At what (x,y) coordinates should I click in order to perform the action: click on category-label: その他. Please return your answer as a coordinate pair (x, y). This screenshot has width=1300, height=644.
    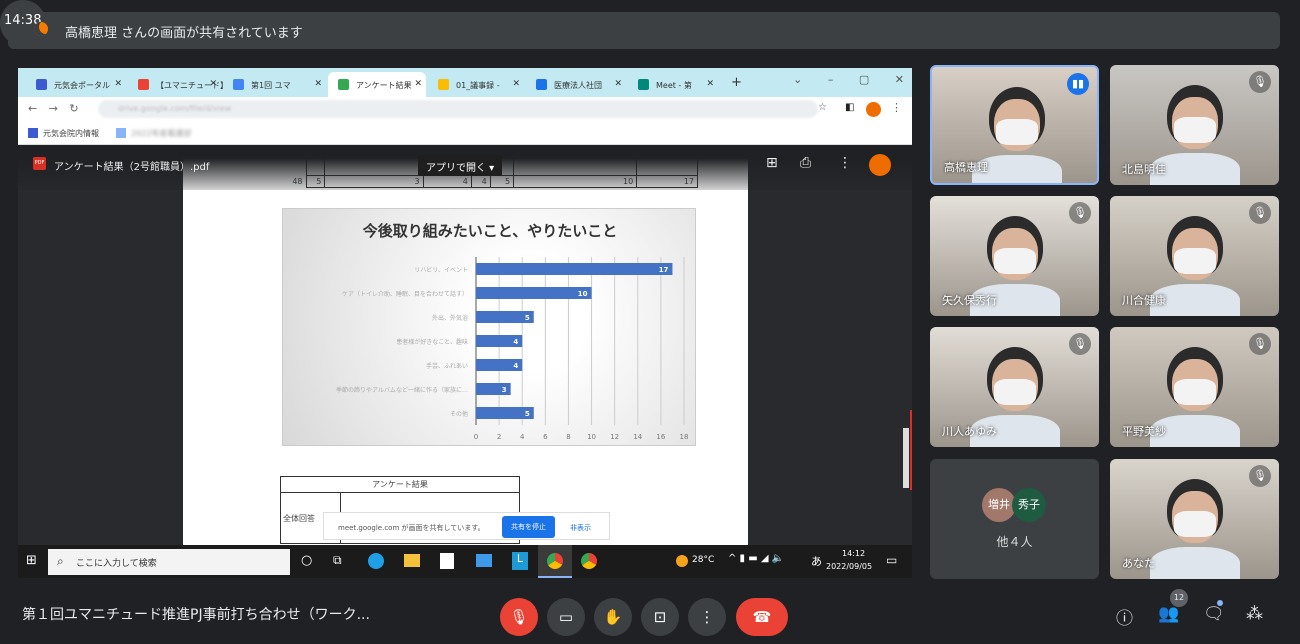
    Looking at the image, I should click on (459, 414).